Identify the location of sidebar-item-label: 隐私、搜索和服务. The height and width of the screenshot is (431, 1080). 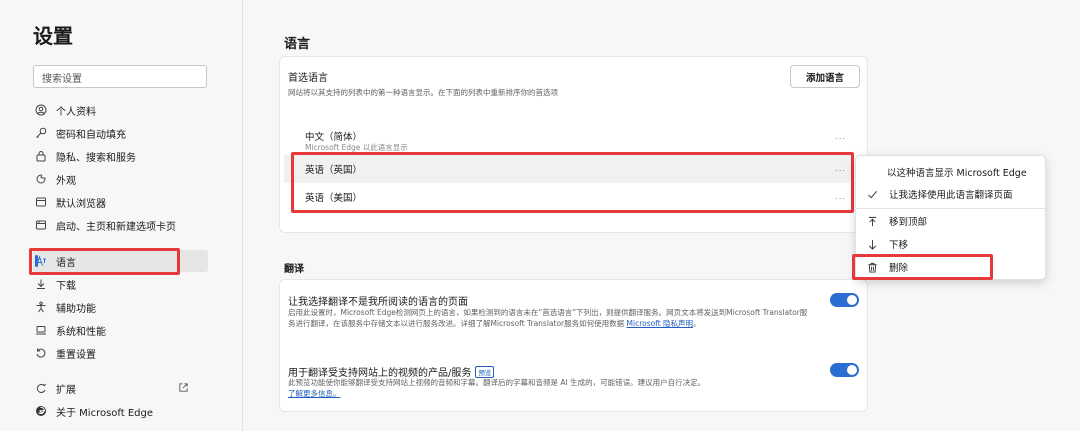
(96, 158).